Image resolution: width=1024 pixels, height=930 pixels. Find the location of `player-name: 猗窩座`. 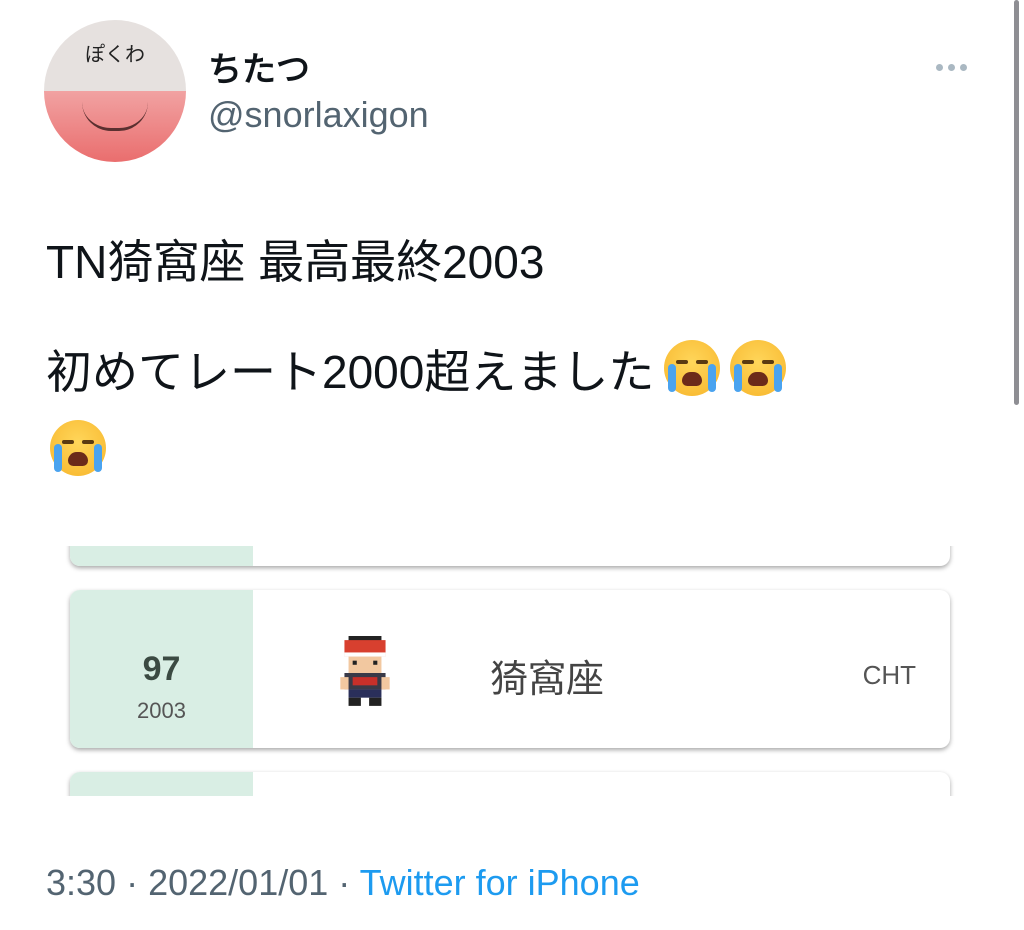

player-name: 猗窩座 is located at coordinates (547, 680).